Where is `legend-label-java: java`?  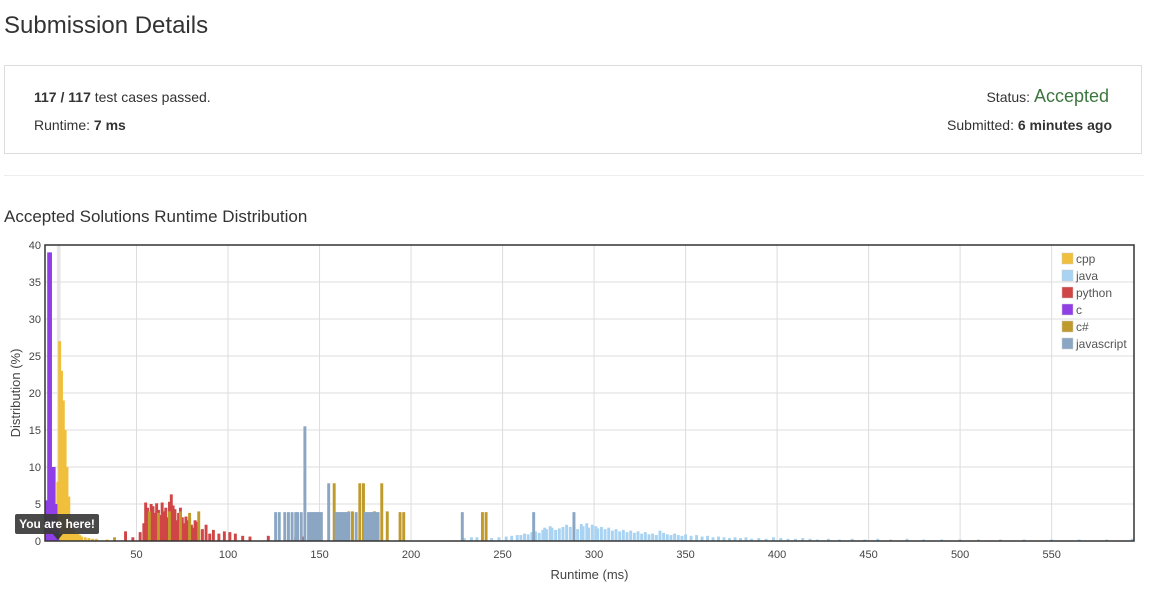
legend-label-java: java is located at coordinates (1086, 276).